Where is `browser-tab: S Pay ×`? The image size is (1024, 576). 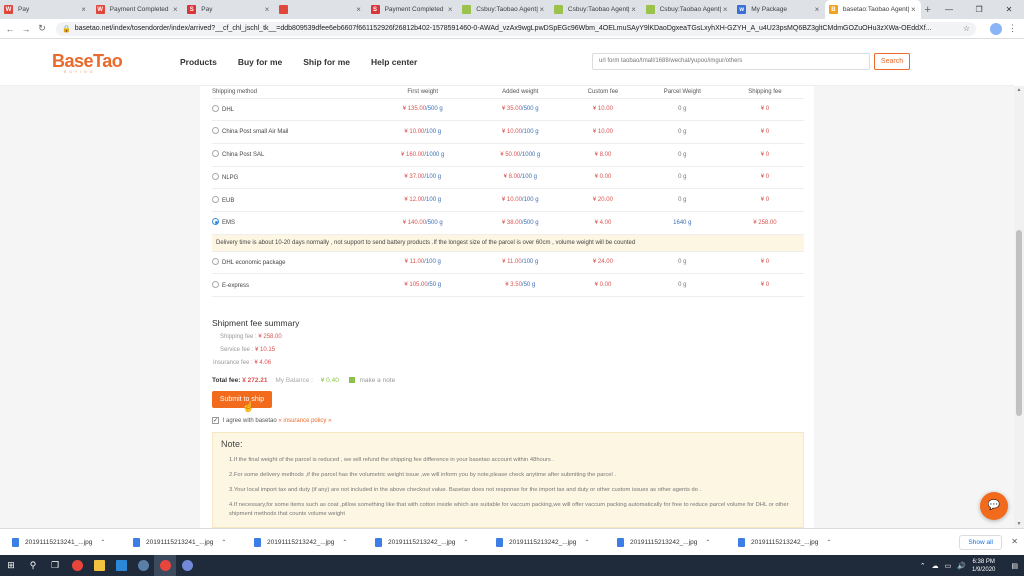 browser-tab: S Pay × is located at coordinates (229, 9).